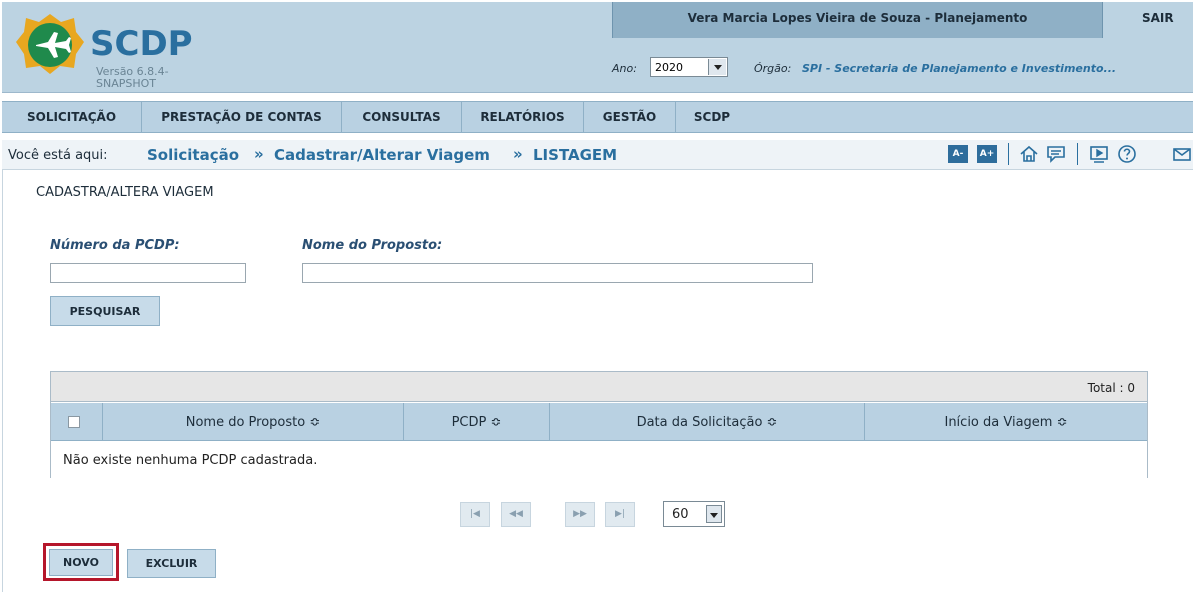 The height and width of the screenshot is (592, 1193). I want to click on proposto-name-label: Nome do Proposto:, so click(372, 245).